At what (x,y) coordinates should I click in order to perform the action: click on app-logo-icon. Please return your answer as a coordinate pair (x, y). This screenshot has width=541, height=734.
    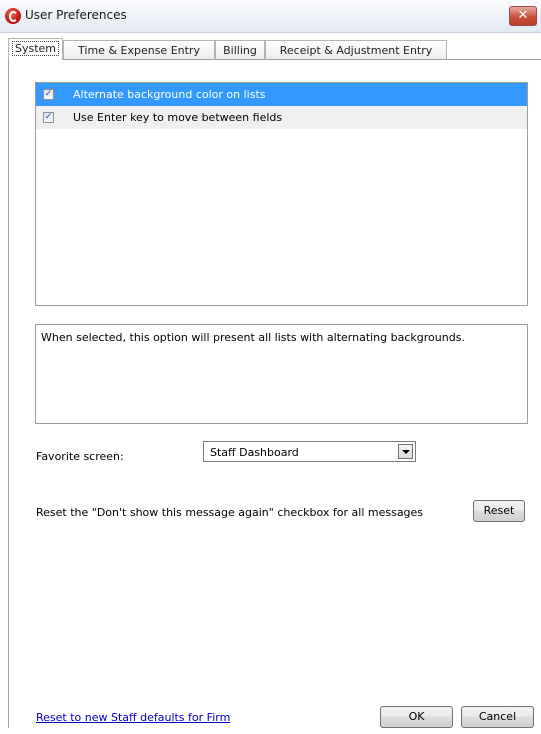
    Looking at the image, I should click on (13, 16).